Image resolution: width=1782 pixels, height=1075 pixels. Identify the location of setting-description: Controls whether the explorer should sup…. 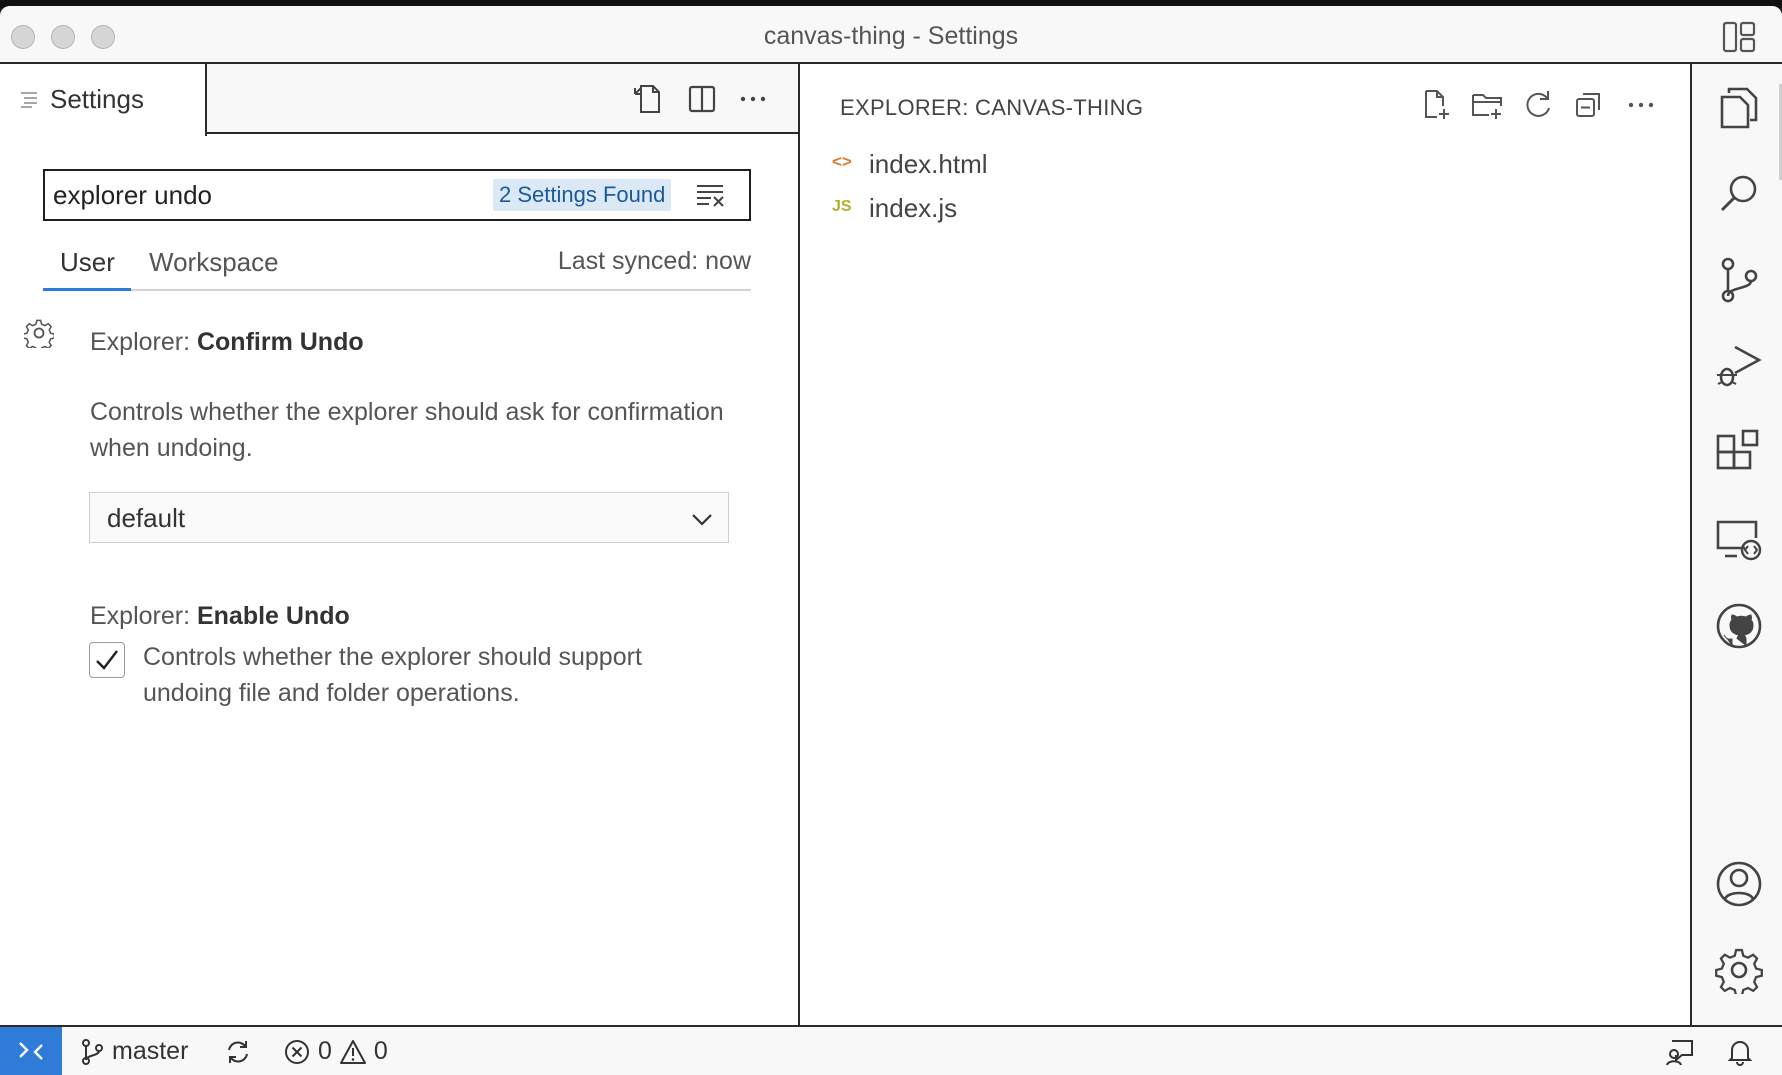
(392, 675).